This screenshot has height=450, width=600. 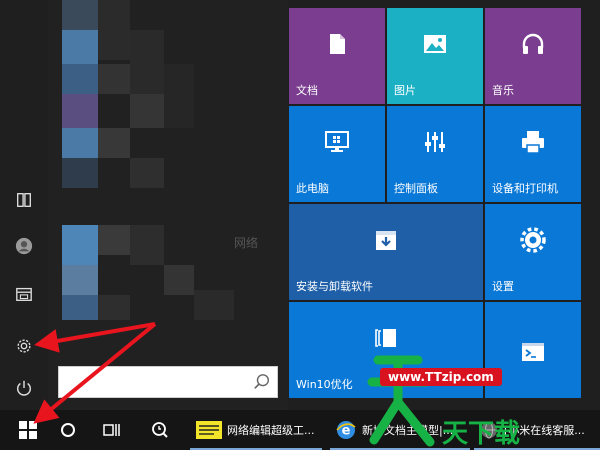 I want to click on tablet-mode-button, so click(x=24, y=200).